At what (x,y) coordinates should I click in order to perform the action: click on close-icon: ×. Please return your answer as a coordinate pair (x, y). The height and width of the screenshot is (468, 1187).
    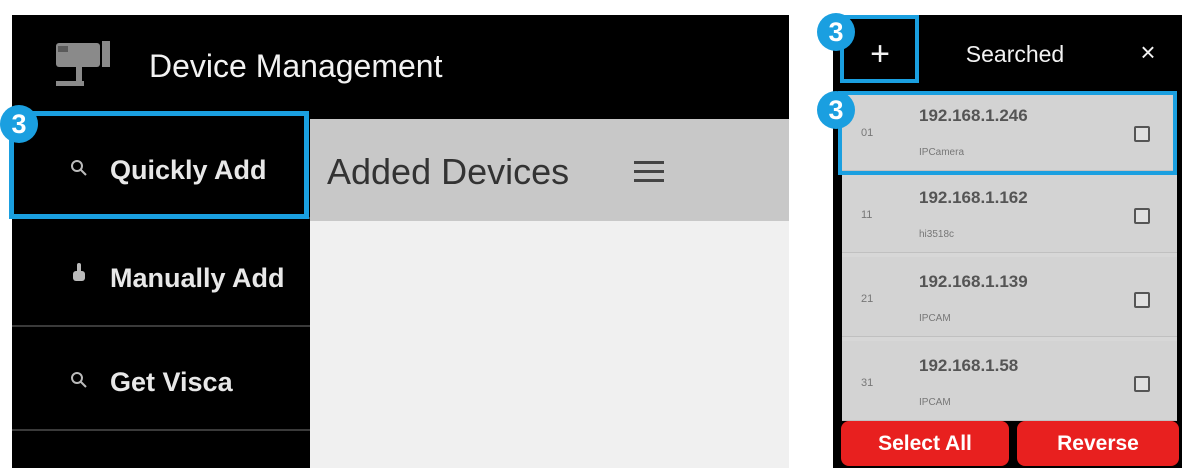
    Looking at the image, I should click on (1148, 52).